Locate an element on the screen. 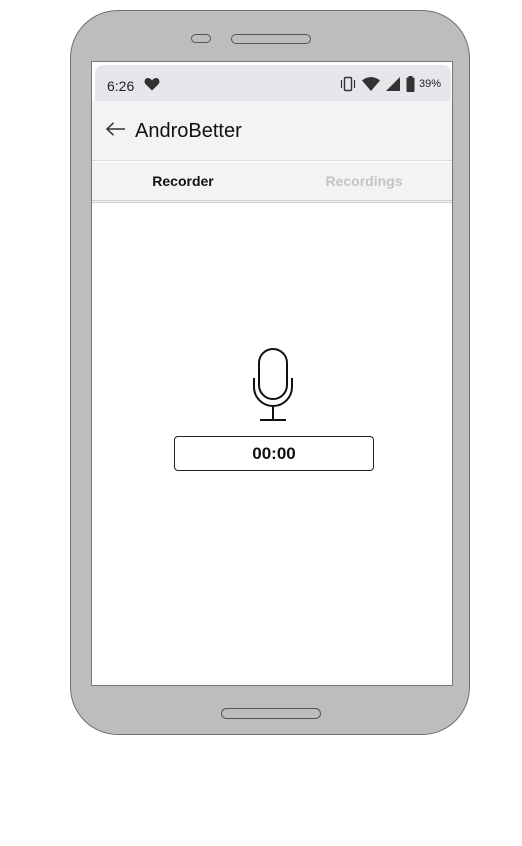 This screenshot has width=522, height=846. battery-percent: 39% is located at coordinates (429, 84).